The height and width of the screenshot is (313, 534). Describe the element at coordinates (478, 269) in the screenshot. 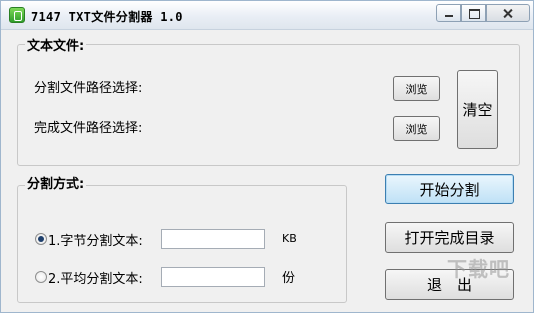

I see `watermark-logo: 下载吧` at that location.